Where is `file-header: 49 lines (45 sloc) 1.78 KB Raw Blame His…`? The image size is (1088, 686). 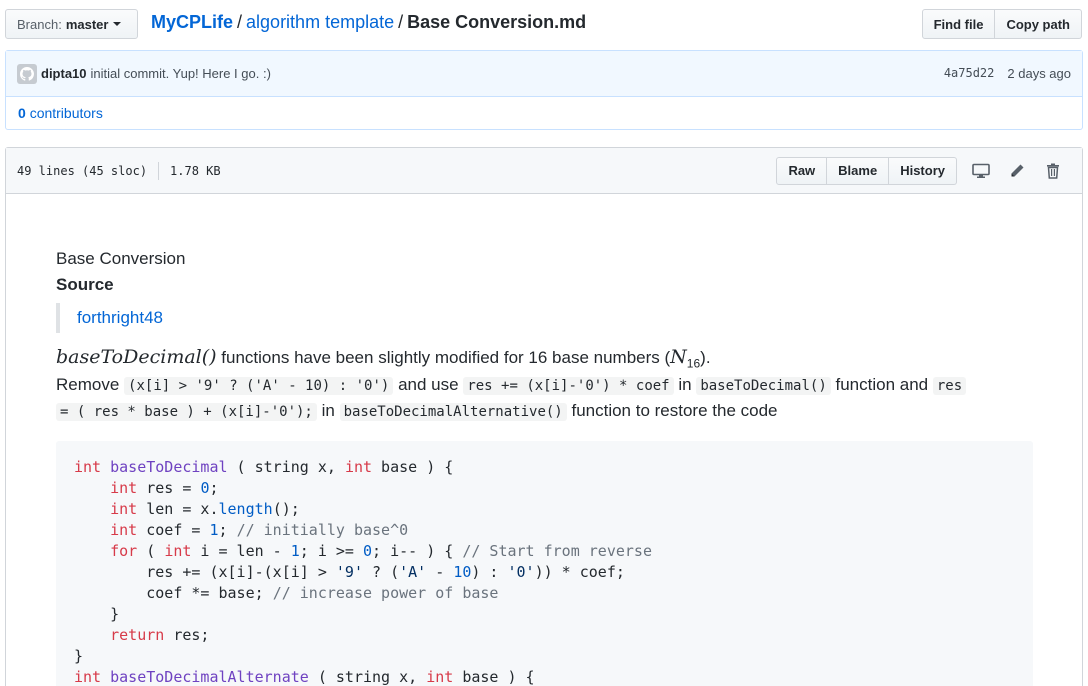 file-header: 49 lines (45 sloc) 1.78 KB Raw Blame His… is located at coordinates (544, 171).